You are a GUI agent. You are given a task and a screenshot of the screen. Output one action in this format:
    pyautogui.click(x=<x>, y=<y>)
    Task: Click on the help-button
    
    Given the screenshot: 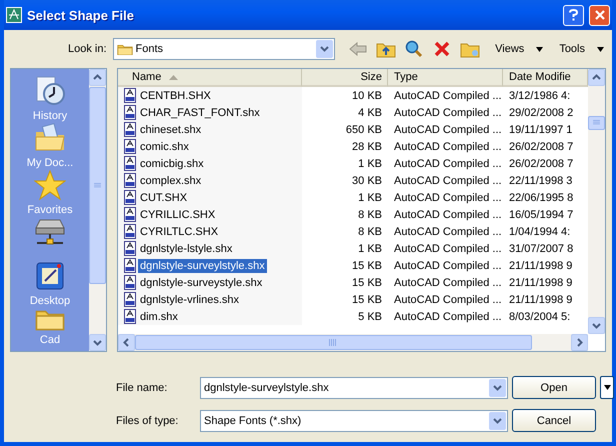 What is the action you would take?
    pyautogui.click(x=573, y=15)
    